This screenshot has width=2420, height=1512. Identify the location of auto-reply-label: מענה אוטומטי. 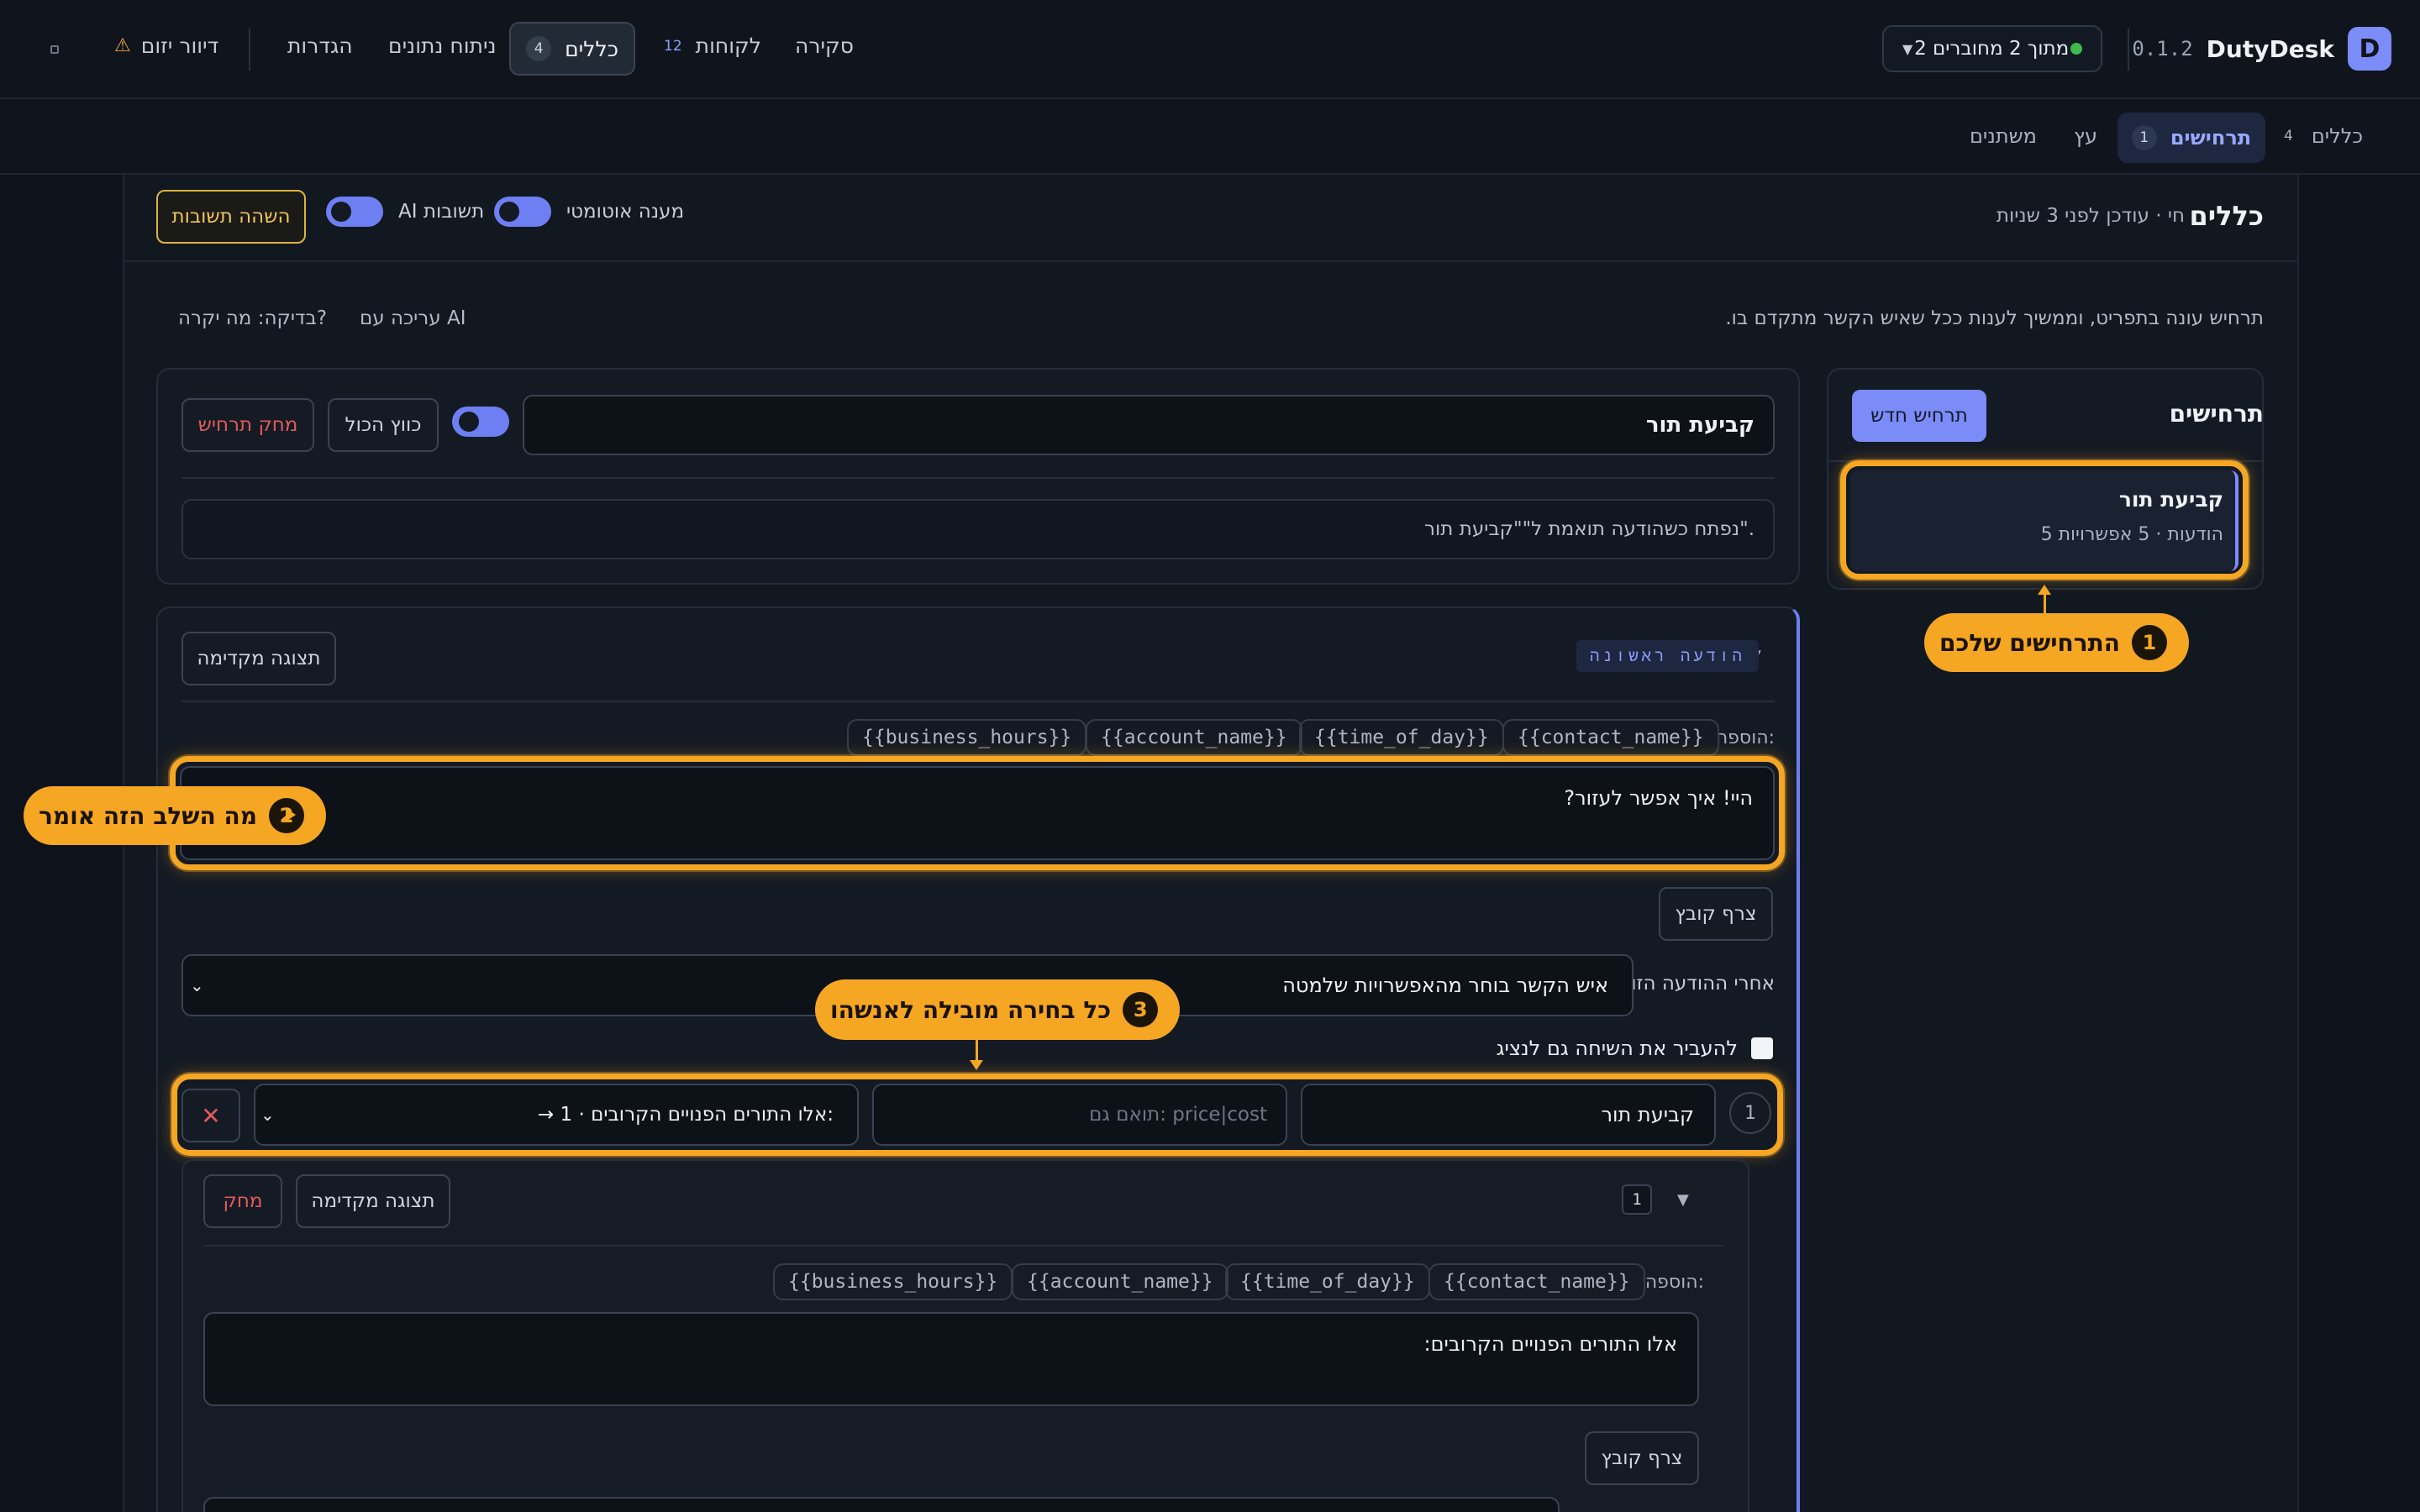
(626, 212).